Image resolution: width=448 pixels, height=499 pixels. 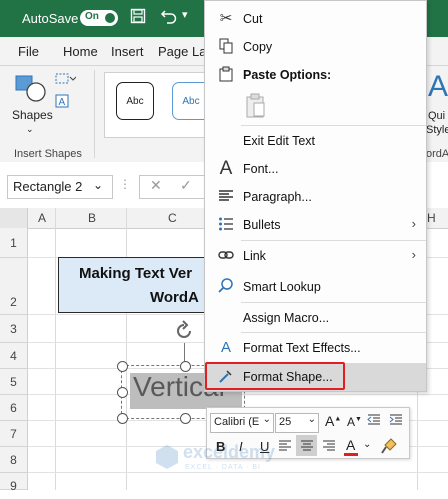 What do you see at coordinates (172, 218) in the screenshot?
I see `column-header-c: C` at bounding box center [172, 218].